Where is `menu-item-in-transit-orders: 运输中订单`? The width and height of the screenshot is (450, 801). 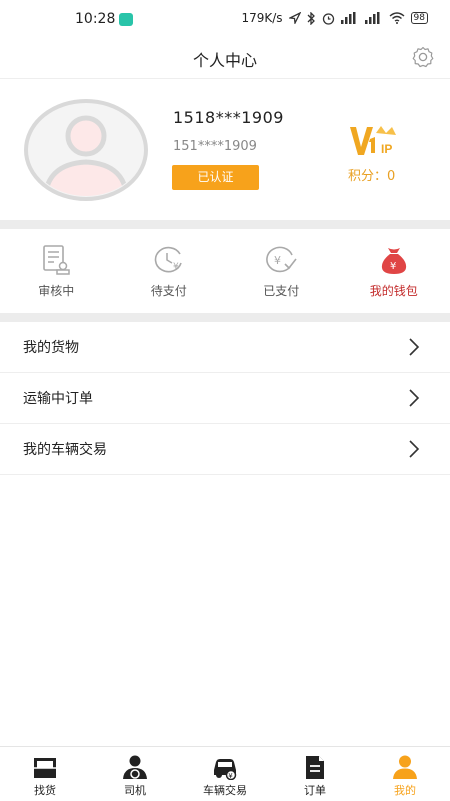
menu-item-in-transit-orders: 运输中订单 is located at coordinates (225, 398).